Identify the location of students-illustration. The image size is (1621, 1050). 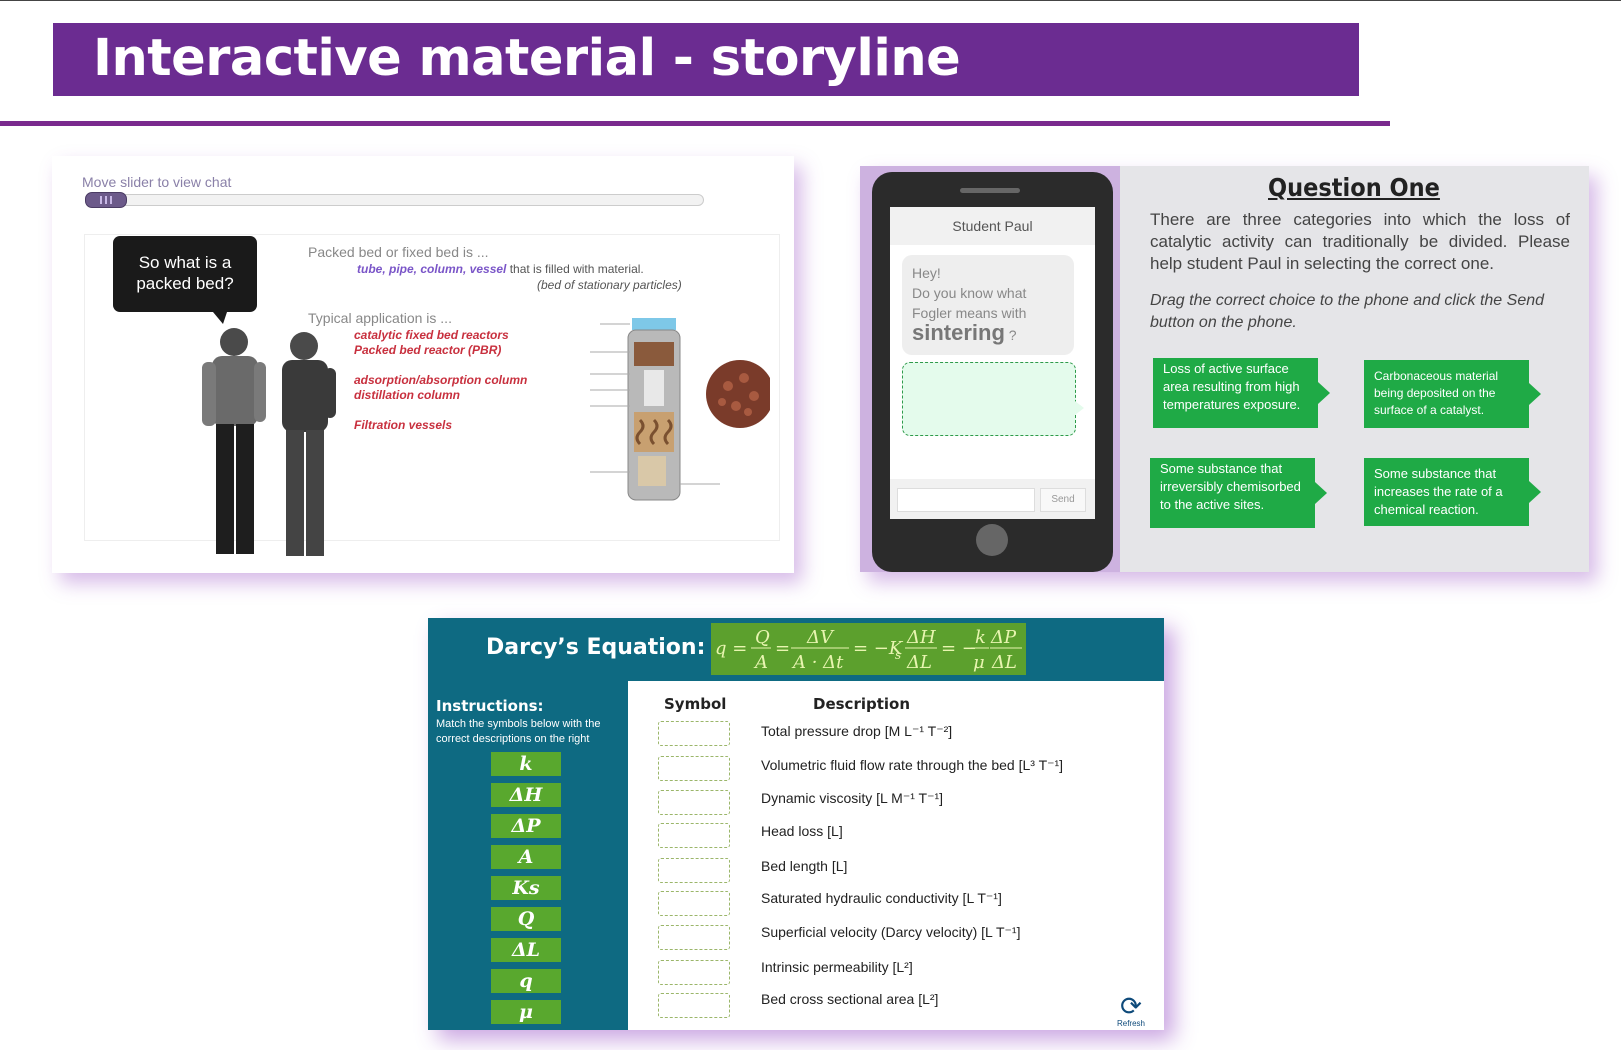
(269, 442).